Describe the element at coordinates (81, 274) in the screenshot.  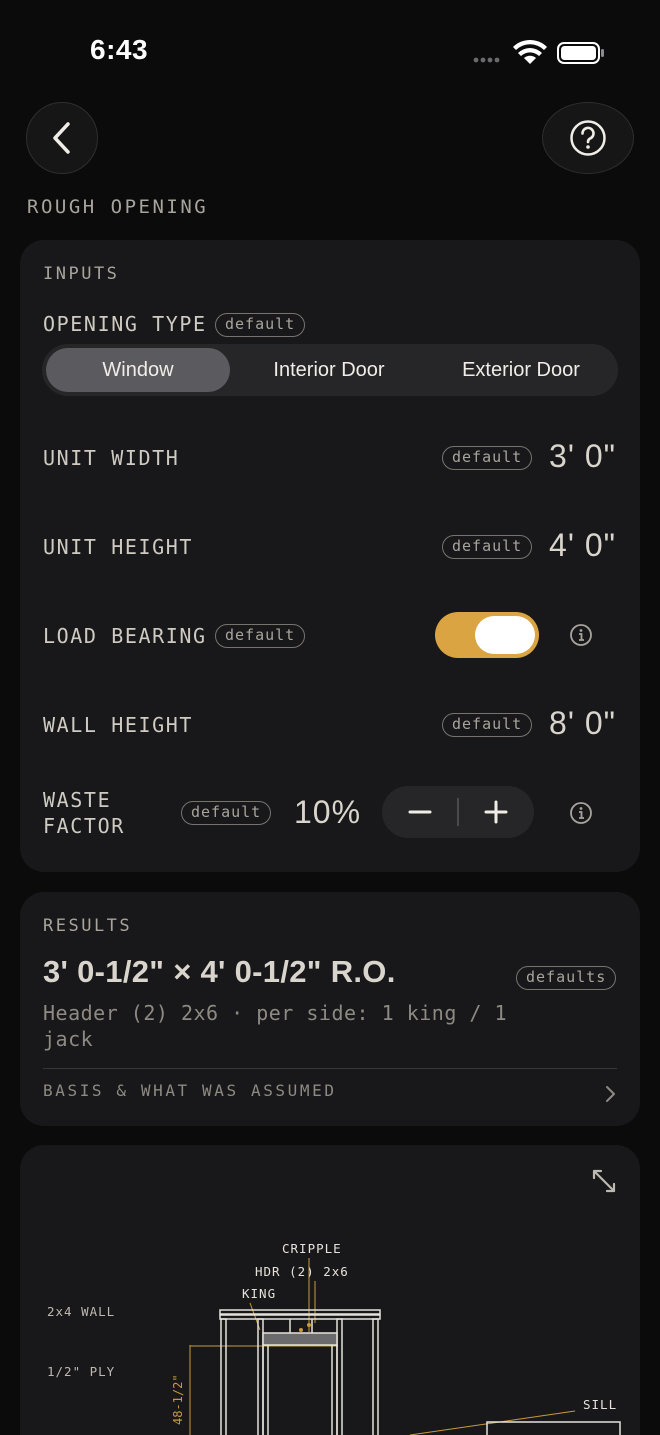
I see `inputs-section-label: INPUTS` at that location.